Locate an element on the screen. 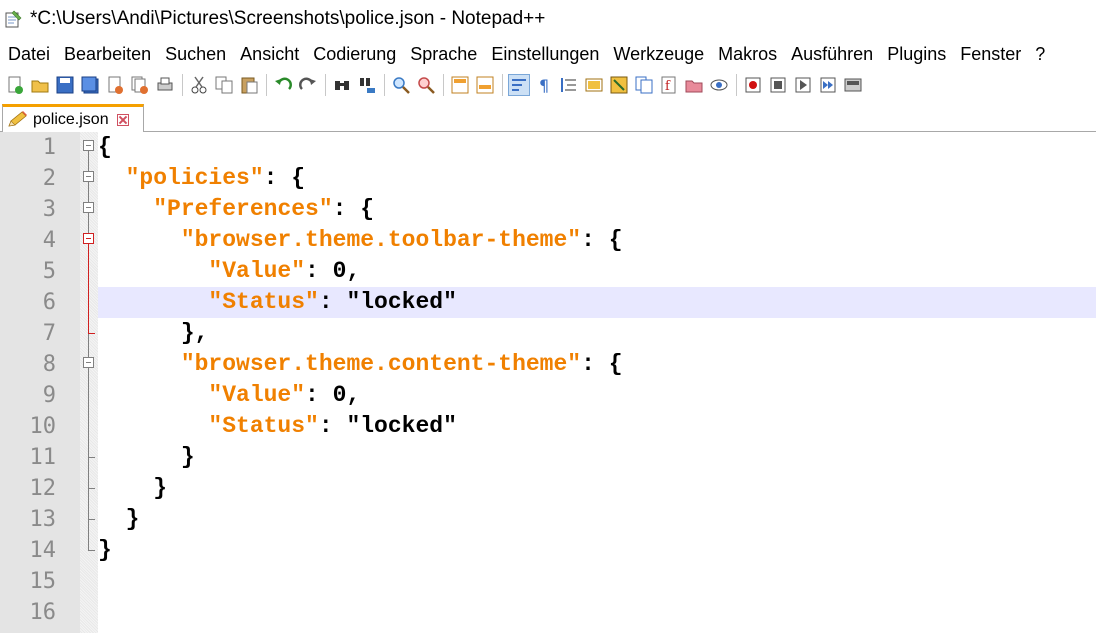 The height and width of the screenshot is (633, 1096). copy-icon is located at coordinates (224, 85).